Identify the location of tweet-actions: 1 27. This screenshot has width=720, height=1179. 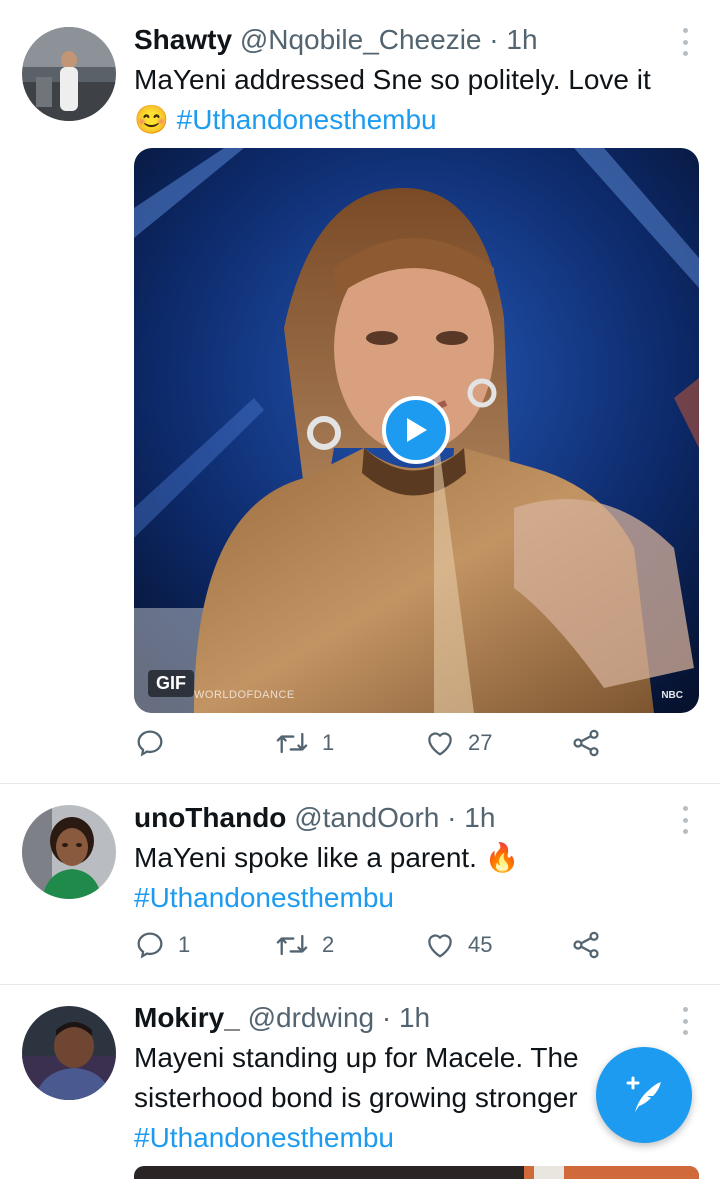
(374, 747).